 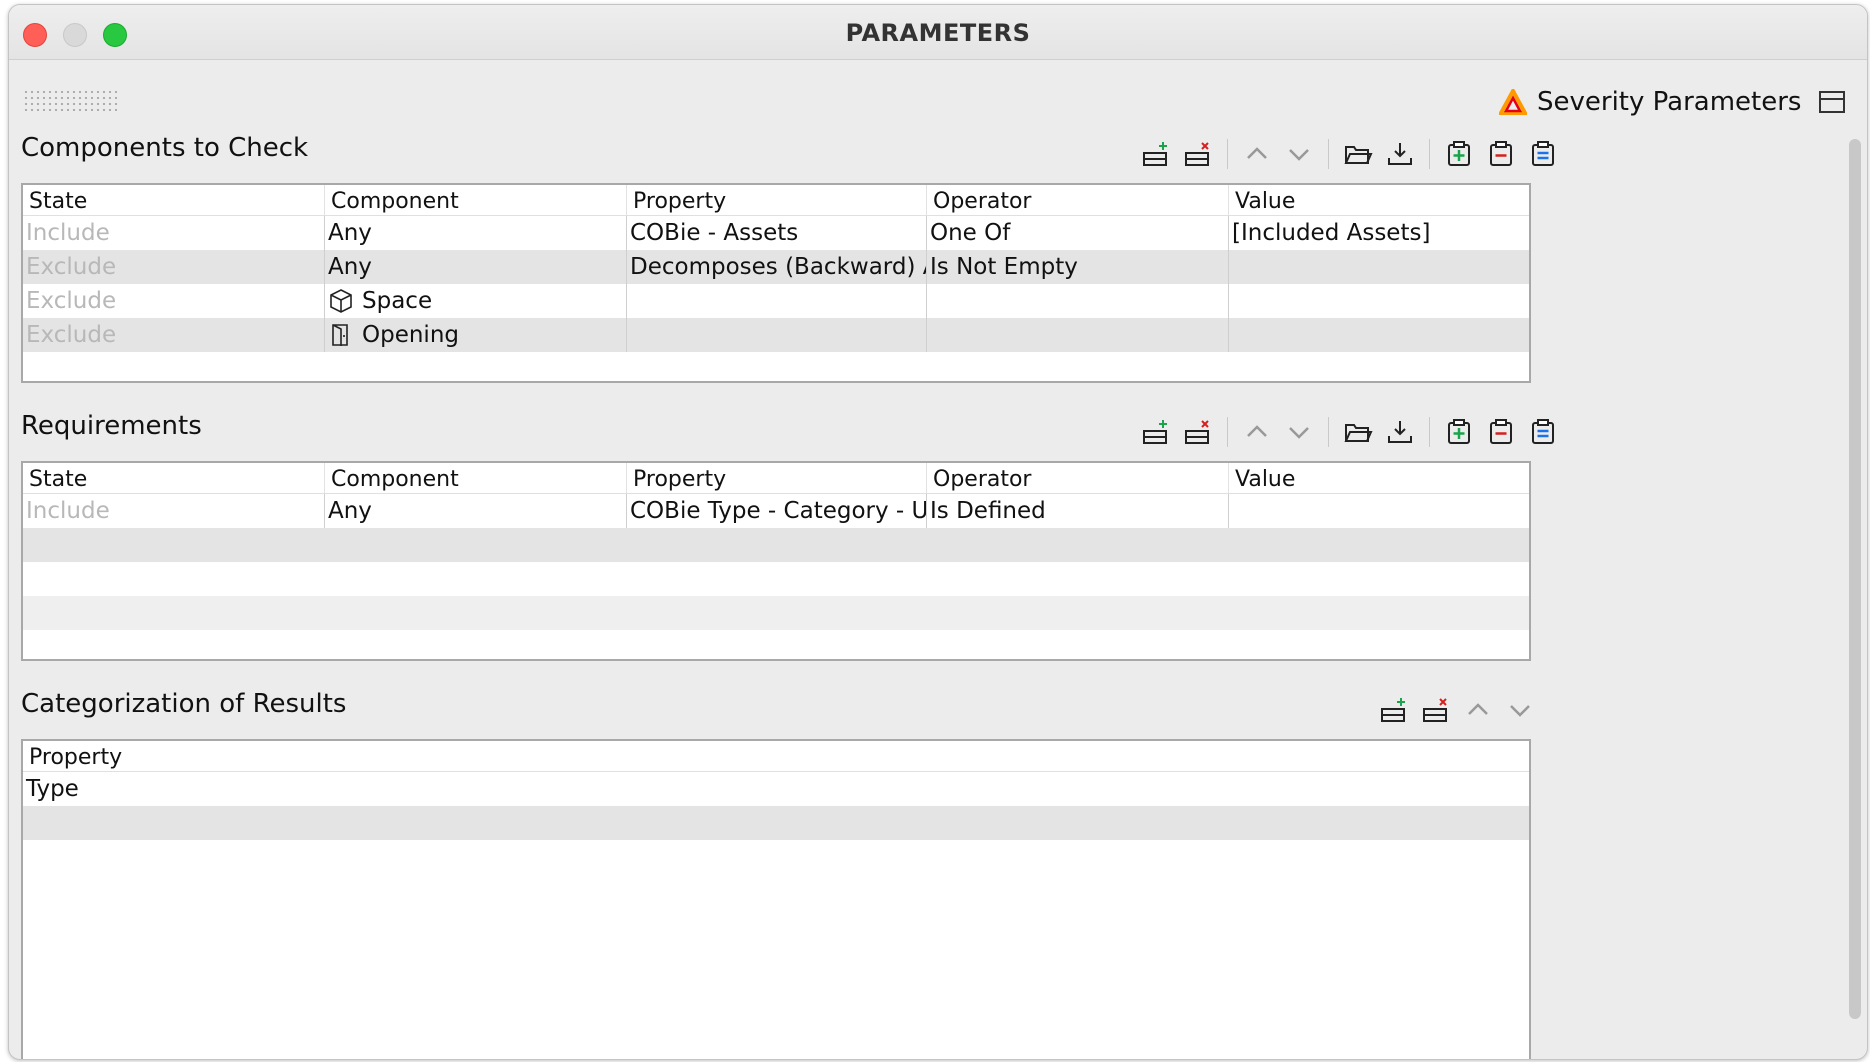 I want to click on drag-handle, so click(x=71, y=100).